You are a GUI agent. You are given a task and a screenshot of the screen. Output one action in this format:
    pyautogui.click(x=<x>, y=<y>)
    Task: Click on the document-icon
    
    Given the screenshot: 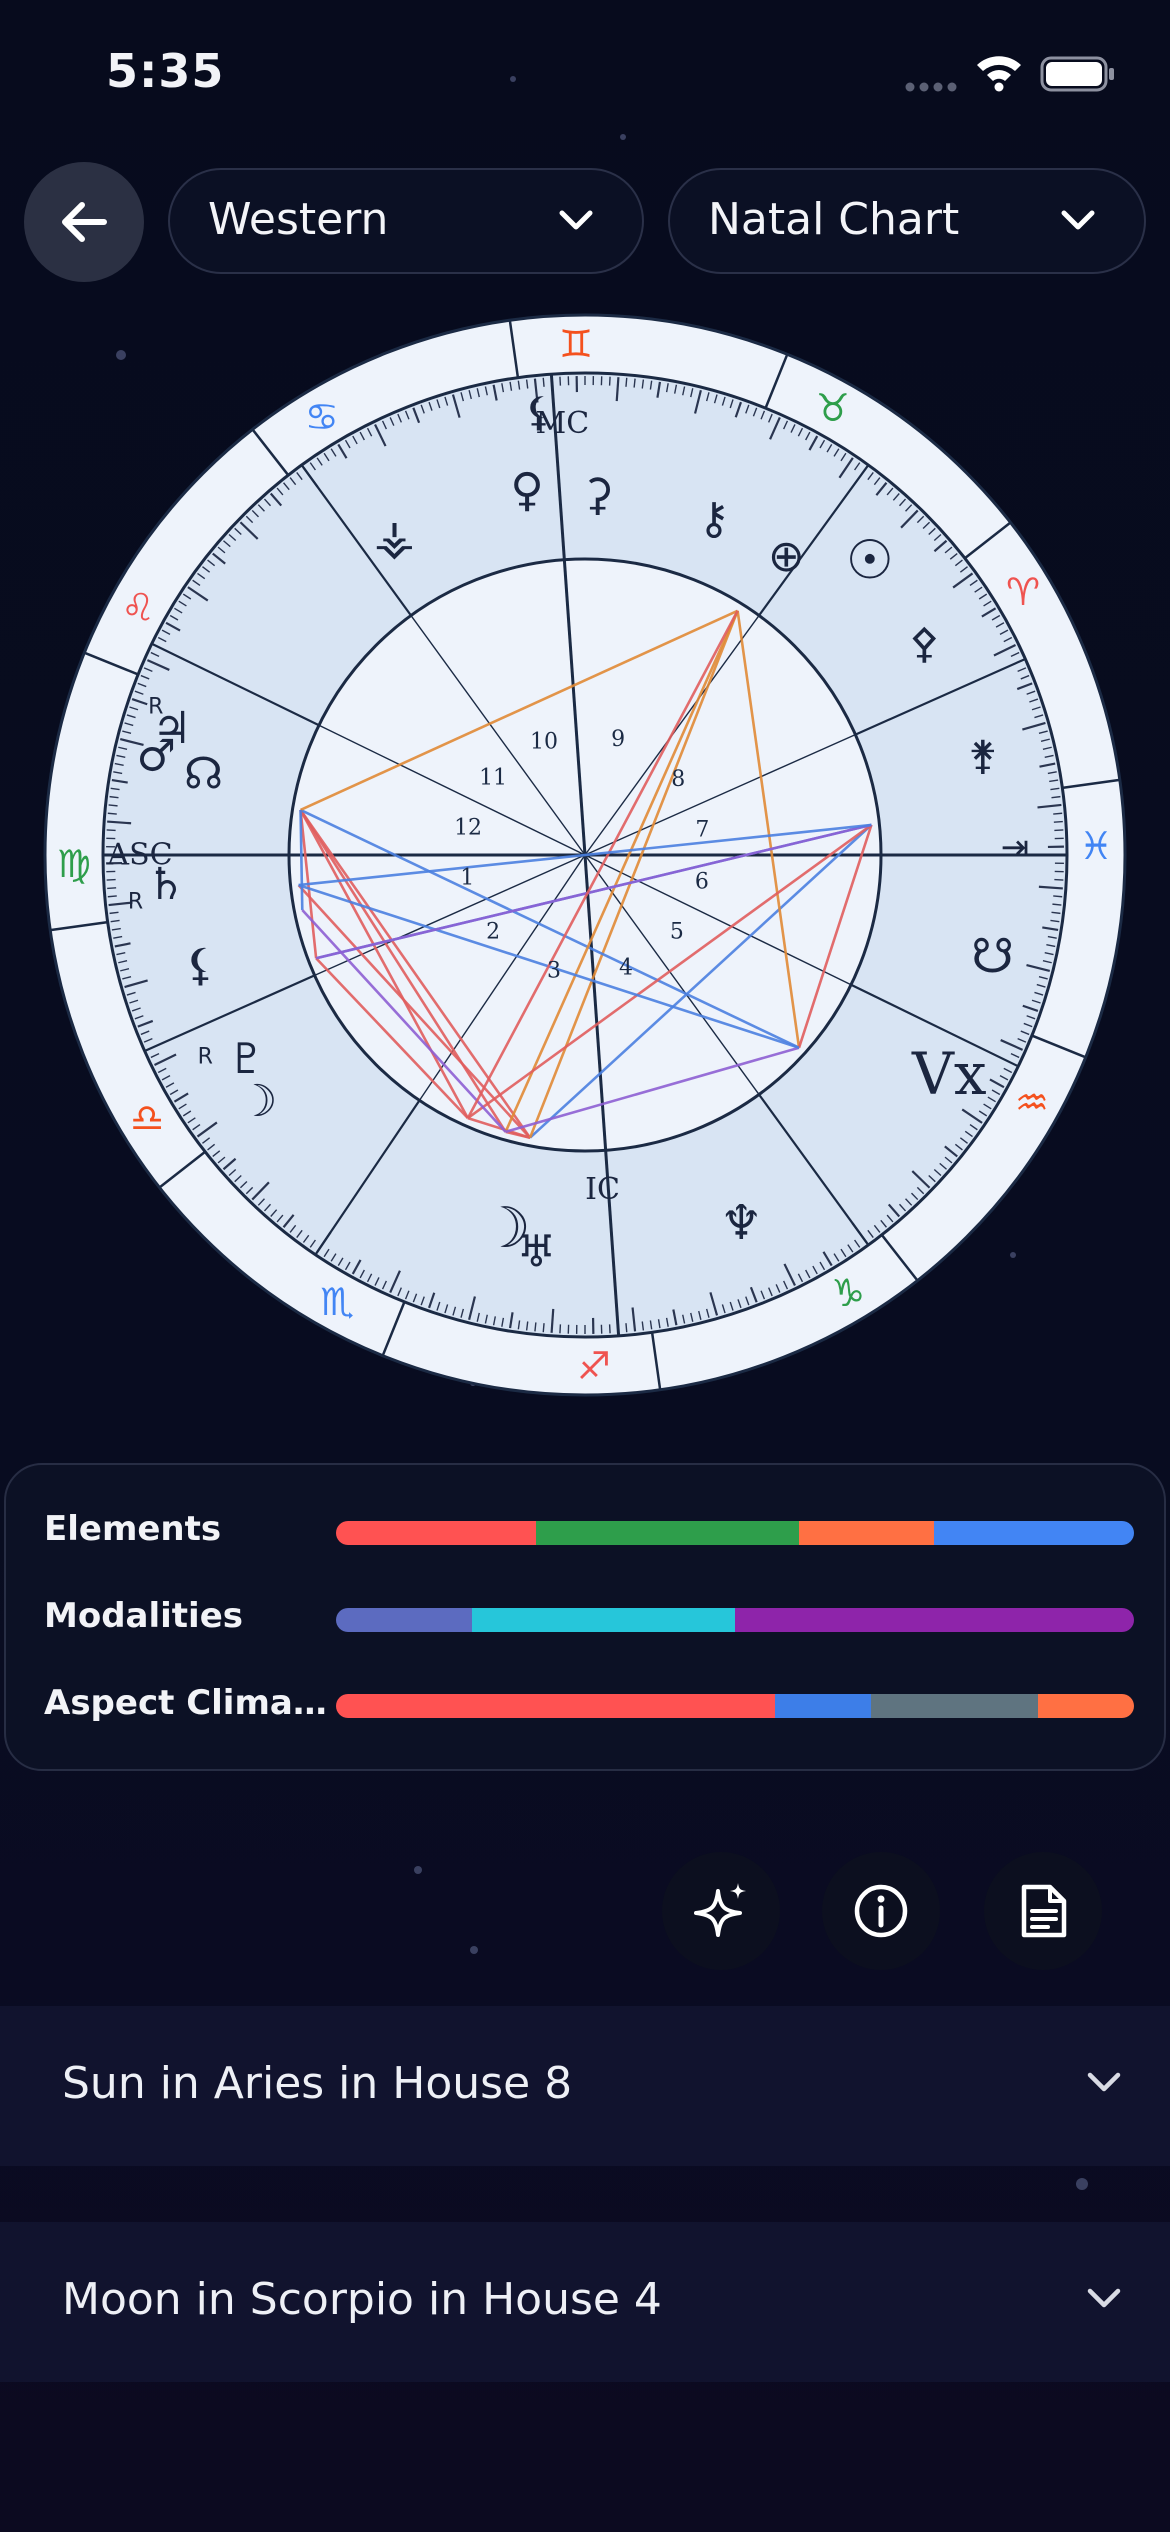 What is the action you would take?
    pyautogui.click(x=1044, y=1911)
    